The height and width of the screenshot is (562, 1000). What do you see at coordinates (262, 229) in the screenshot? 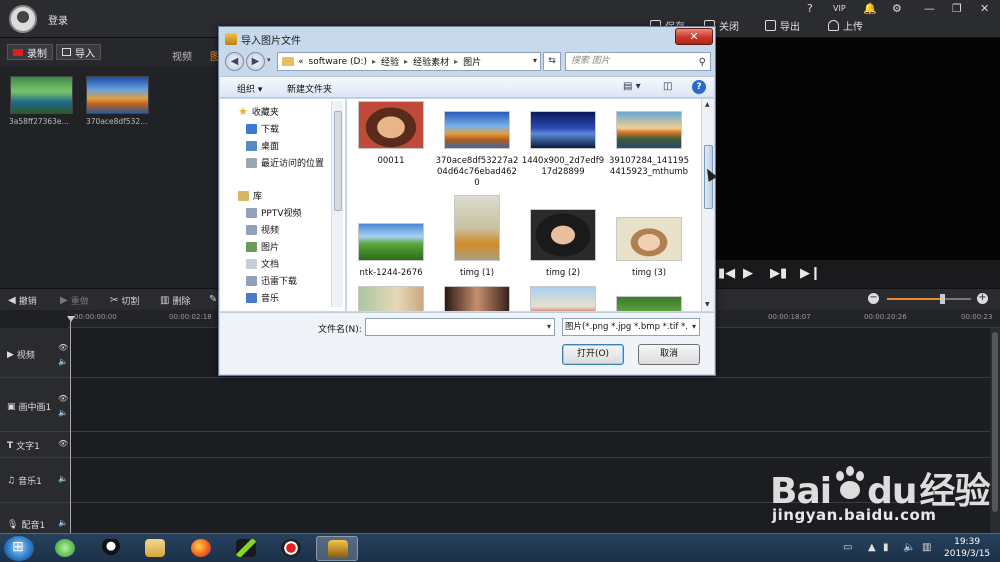
I see `nav-videos: 视频` at bounding box center [262, 229].